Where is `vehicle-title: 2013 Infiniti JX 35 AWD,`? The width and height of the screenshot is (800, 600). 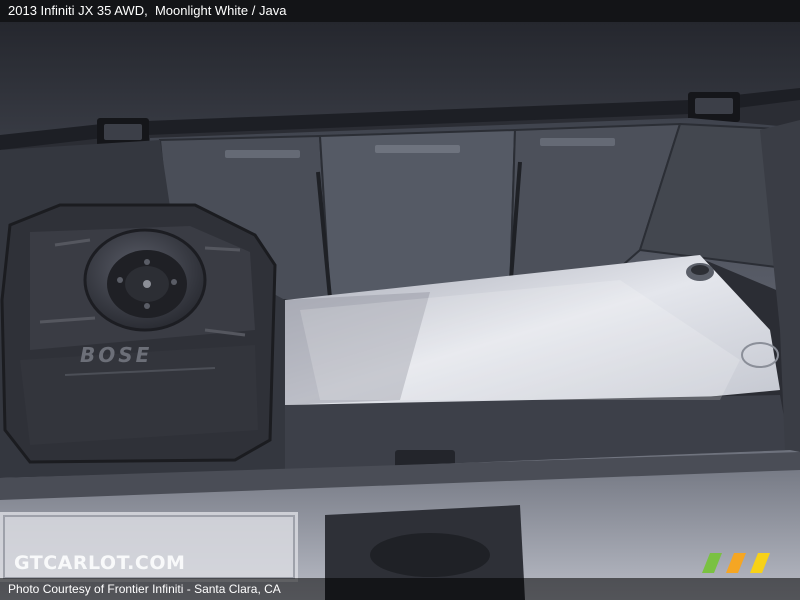 vehicle-title: 2013 Infiniti JX 35 AWD, is located at coordinates (78, 10).